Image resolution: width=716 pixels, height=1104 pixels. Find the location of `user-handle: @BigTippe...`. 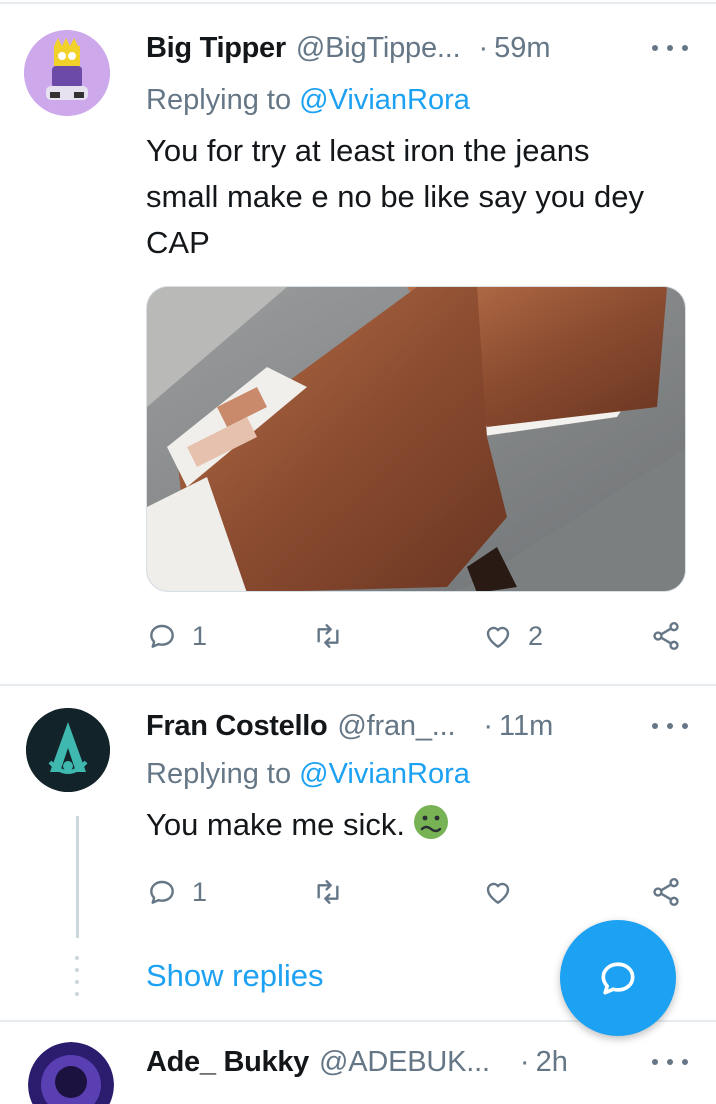

user-handle: @BigTippe... is located at coordinates (378, 48).